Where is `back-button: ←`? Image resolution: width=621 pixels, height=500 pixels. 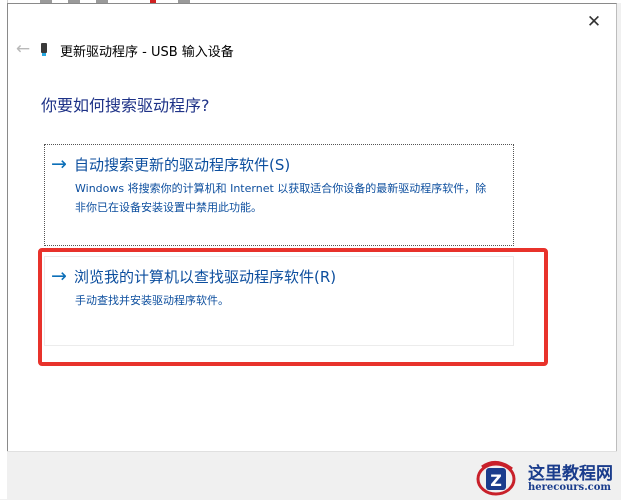 back-button: ← is located at coordinates (23, 49).